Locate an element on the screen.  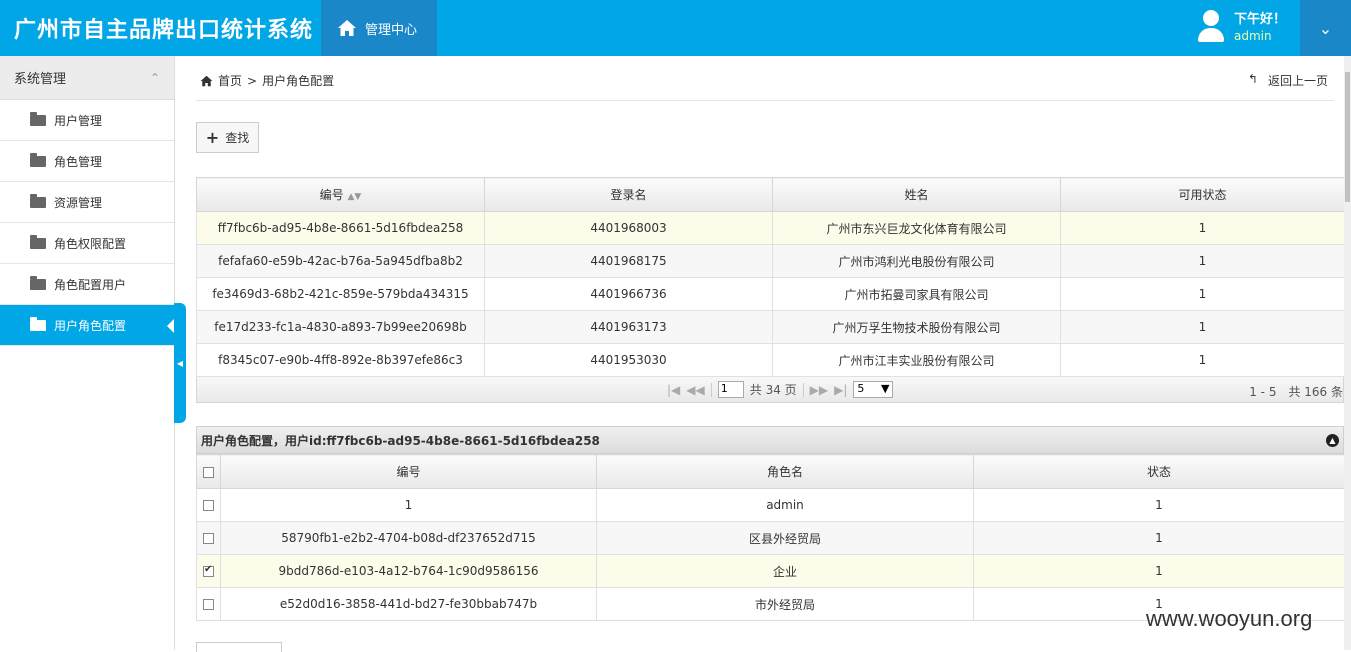
search-button-label: 查找 is located at coordinates (237, 138).